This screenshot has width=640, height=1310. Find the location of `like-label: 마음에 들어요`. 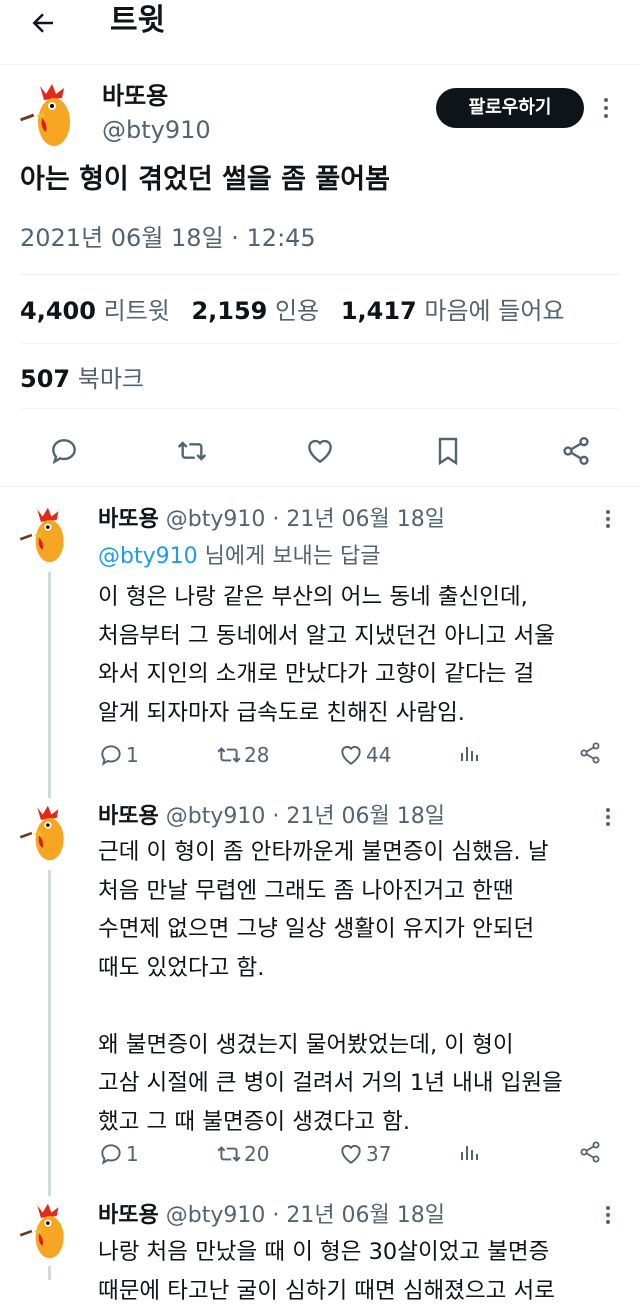

like-label: 마음에 들어요 is located at coordinates (494, 311).